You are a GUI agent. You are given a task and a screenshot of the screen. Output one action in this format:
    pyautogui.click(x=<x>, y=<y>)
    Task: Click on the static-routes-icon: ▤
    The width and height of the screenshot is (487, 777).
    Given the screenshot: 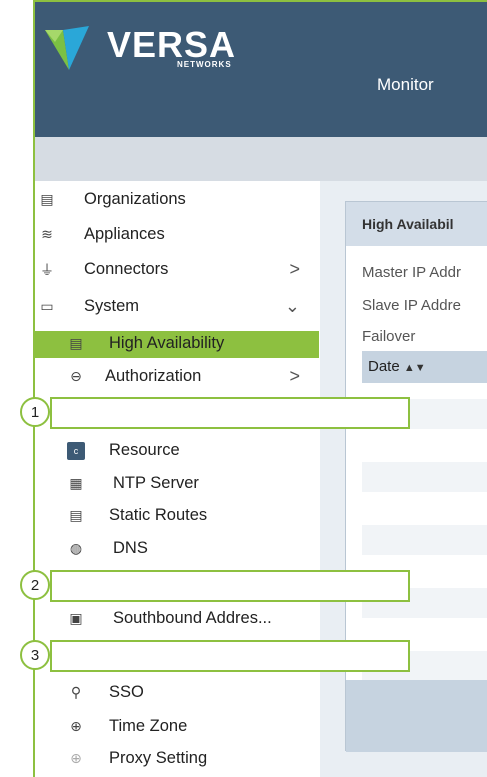 What is the action you would take?
    pyautogui.click(x=76, y=515)
    